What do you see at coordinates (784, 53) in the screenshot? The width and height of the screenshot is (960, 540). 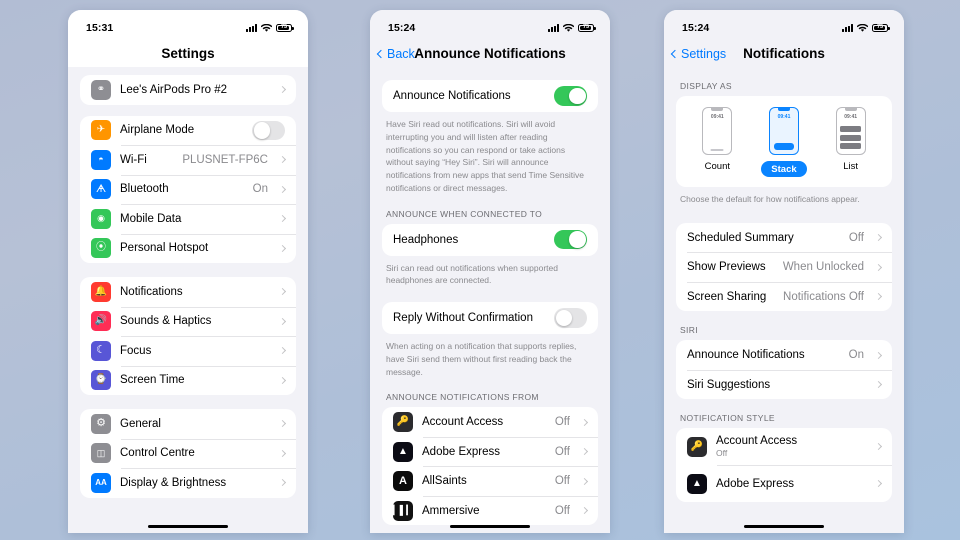 I see `page-title: Notifications` at bounding box center [784, 53].